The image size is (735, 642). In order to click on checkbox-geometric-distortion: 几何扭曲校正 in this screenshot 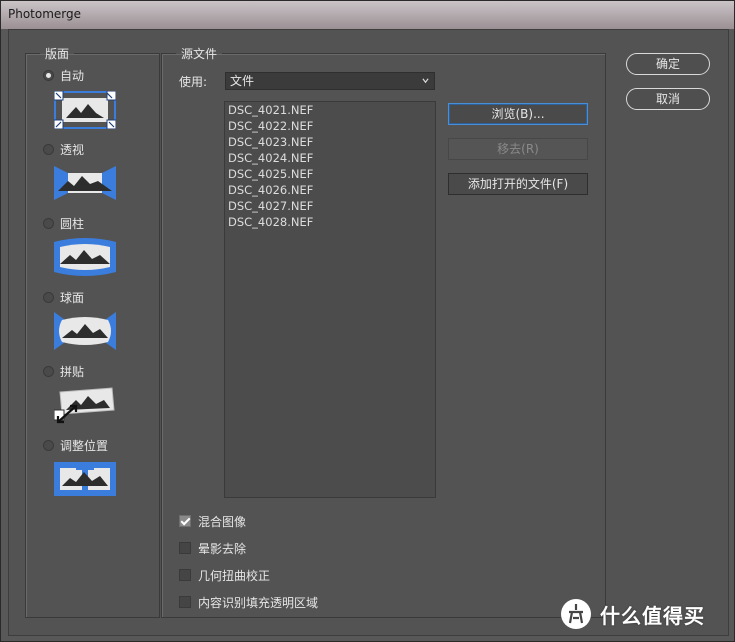, I will do `click(224, 575)`.